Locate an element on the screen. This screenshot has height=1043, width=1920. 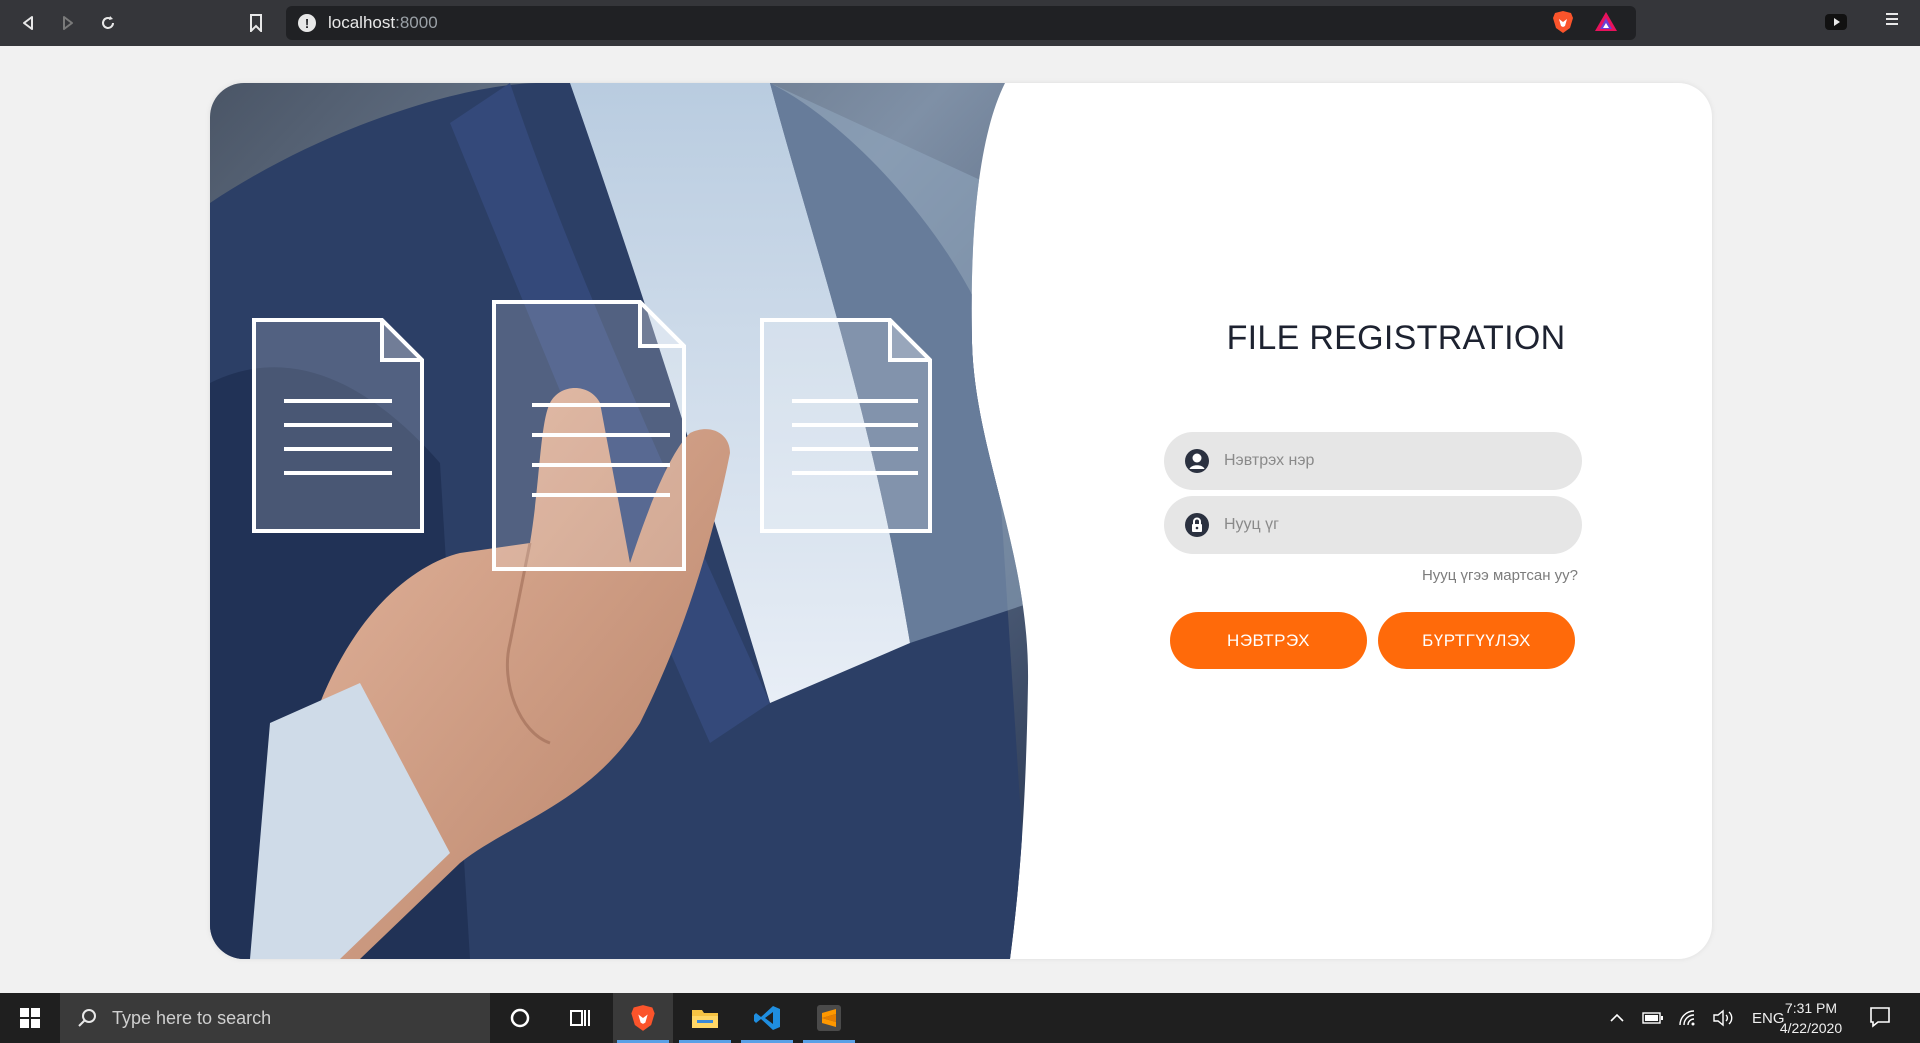
search-icon is located at coordinates (87, 1018).